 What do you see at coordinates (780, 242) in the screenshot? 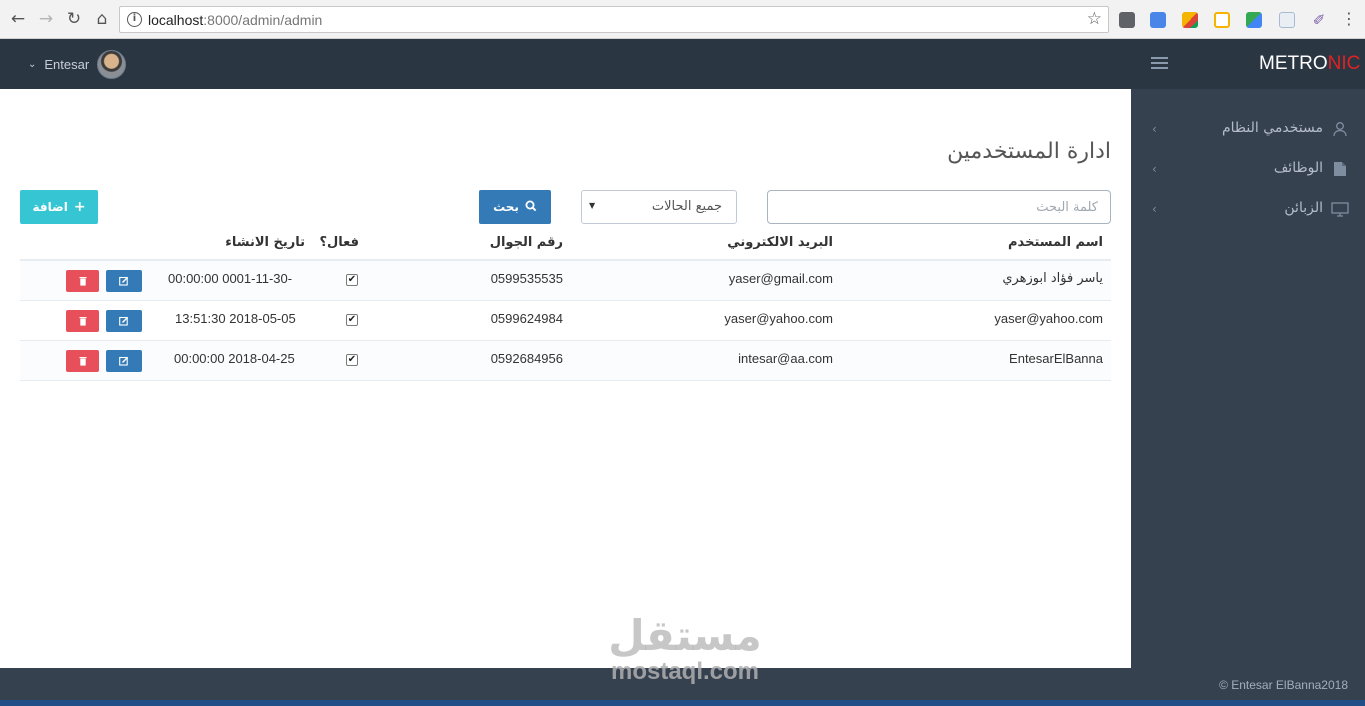
I see `column-header-email: البريد الالكتروني` at bounding box center [780, 242].